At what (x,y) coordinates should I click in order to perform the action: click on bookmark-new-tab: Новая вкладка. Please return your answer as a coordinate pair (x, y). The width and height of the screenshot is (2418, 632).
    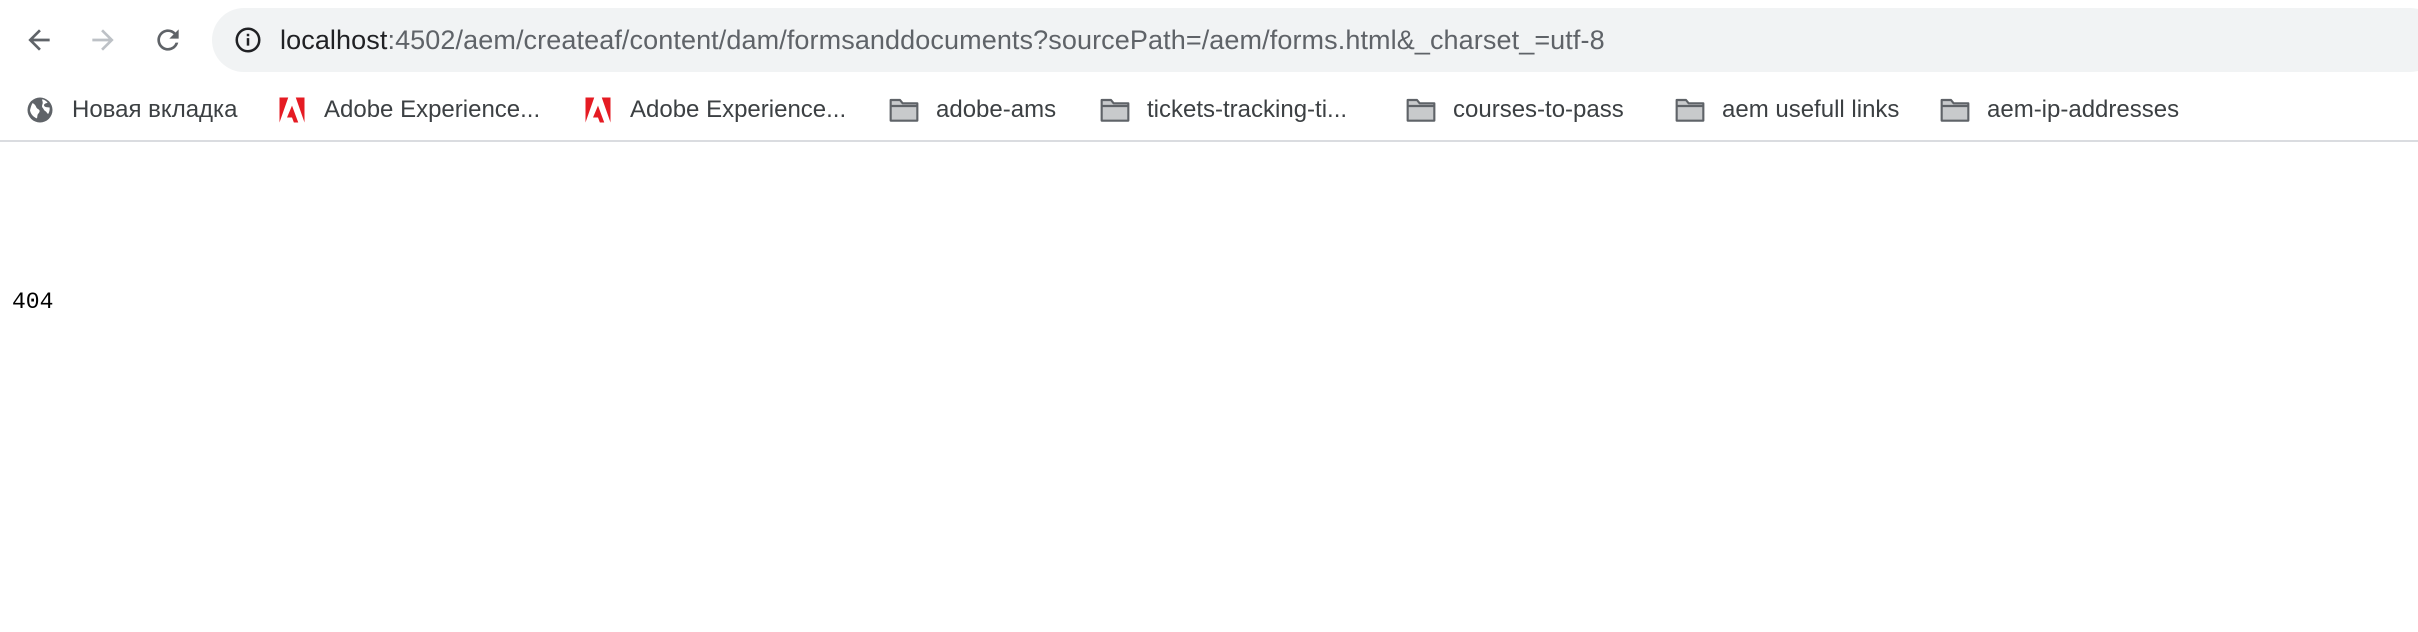
    Looking at the image, I should click on (130, 110).